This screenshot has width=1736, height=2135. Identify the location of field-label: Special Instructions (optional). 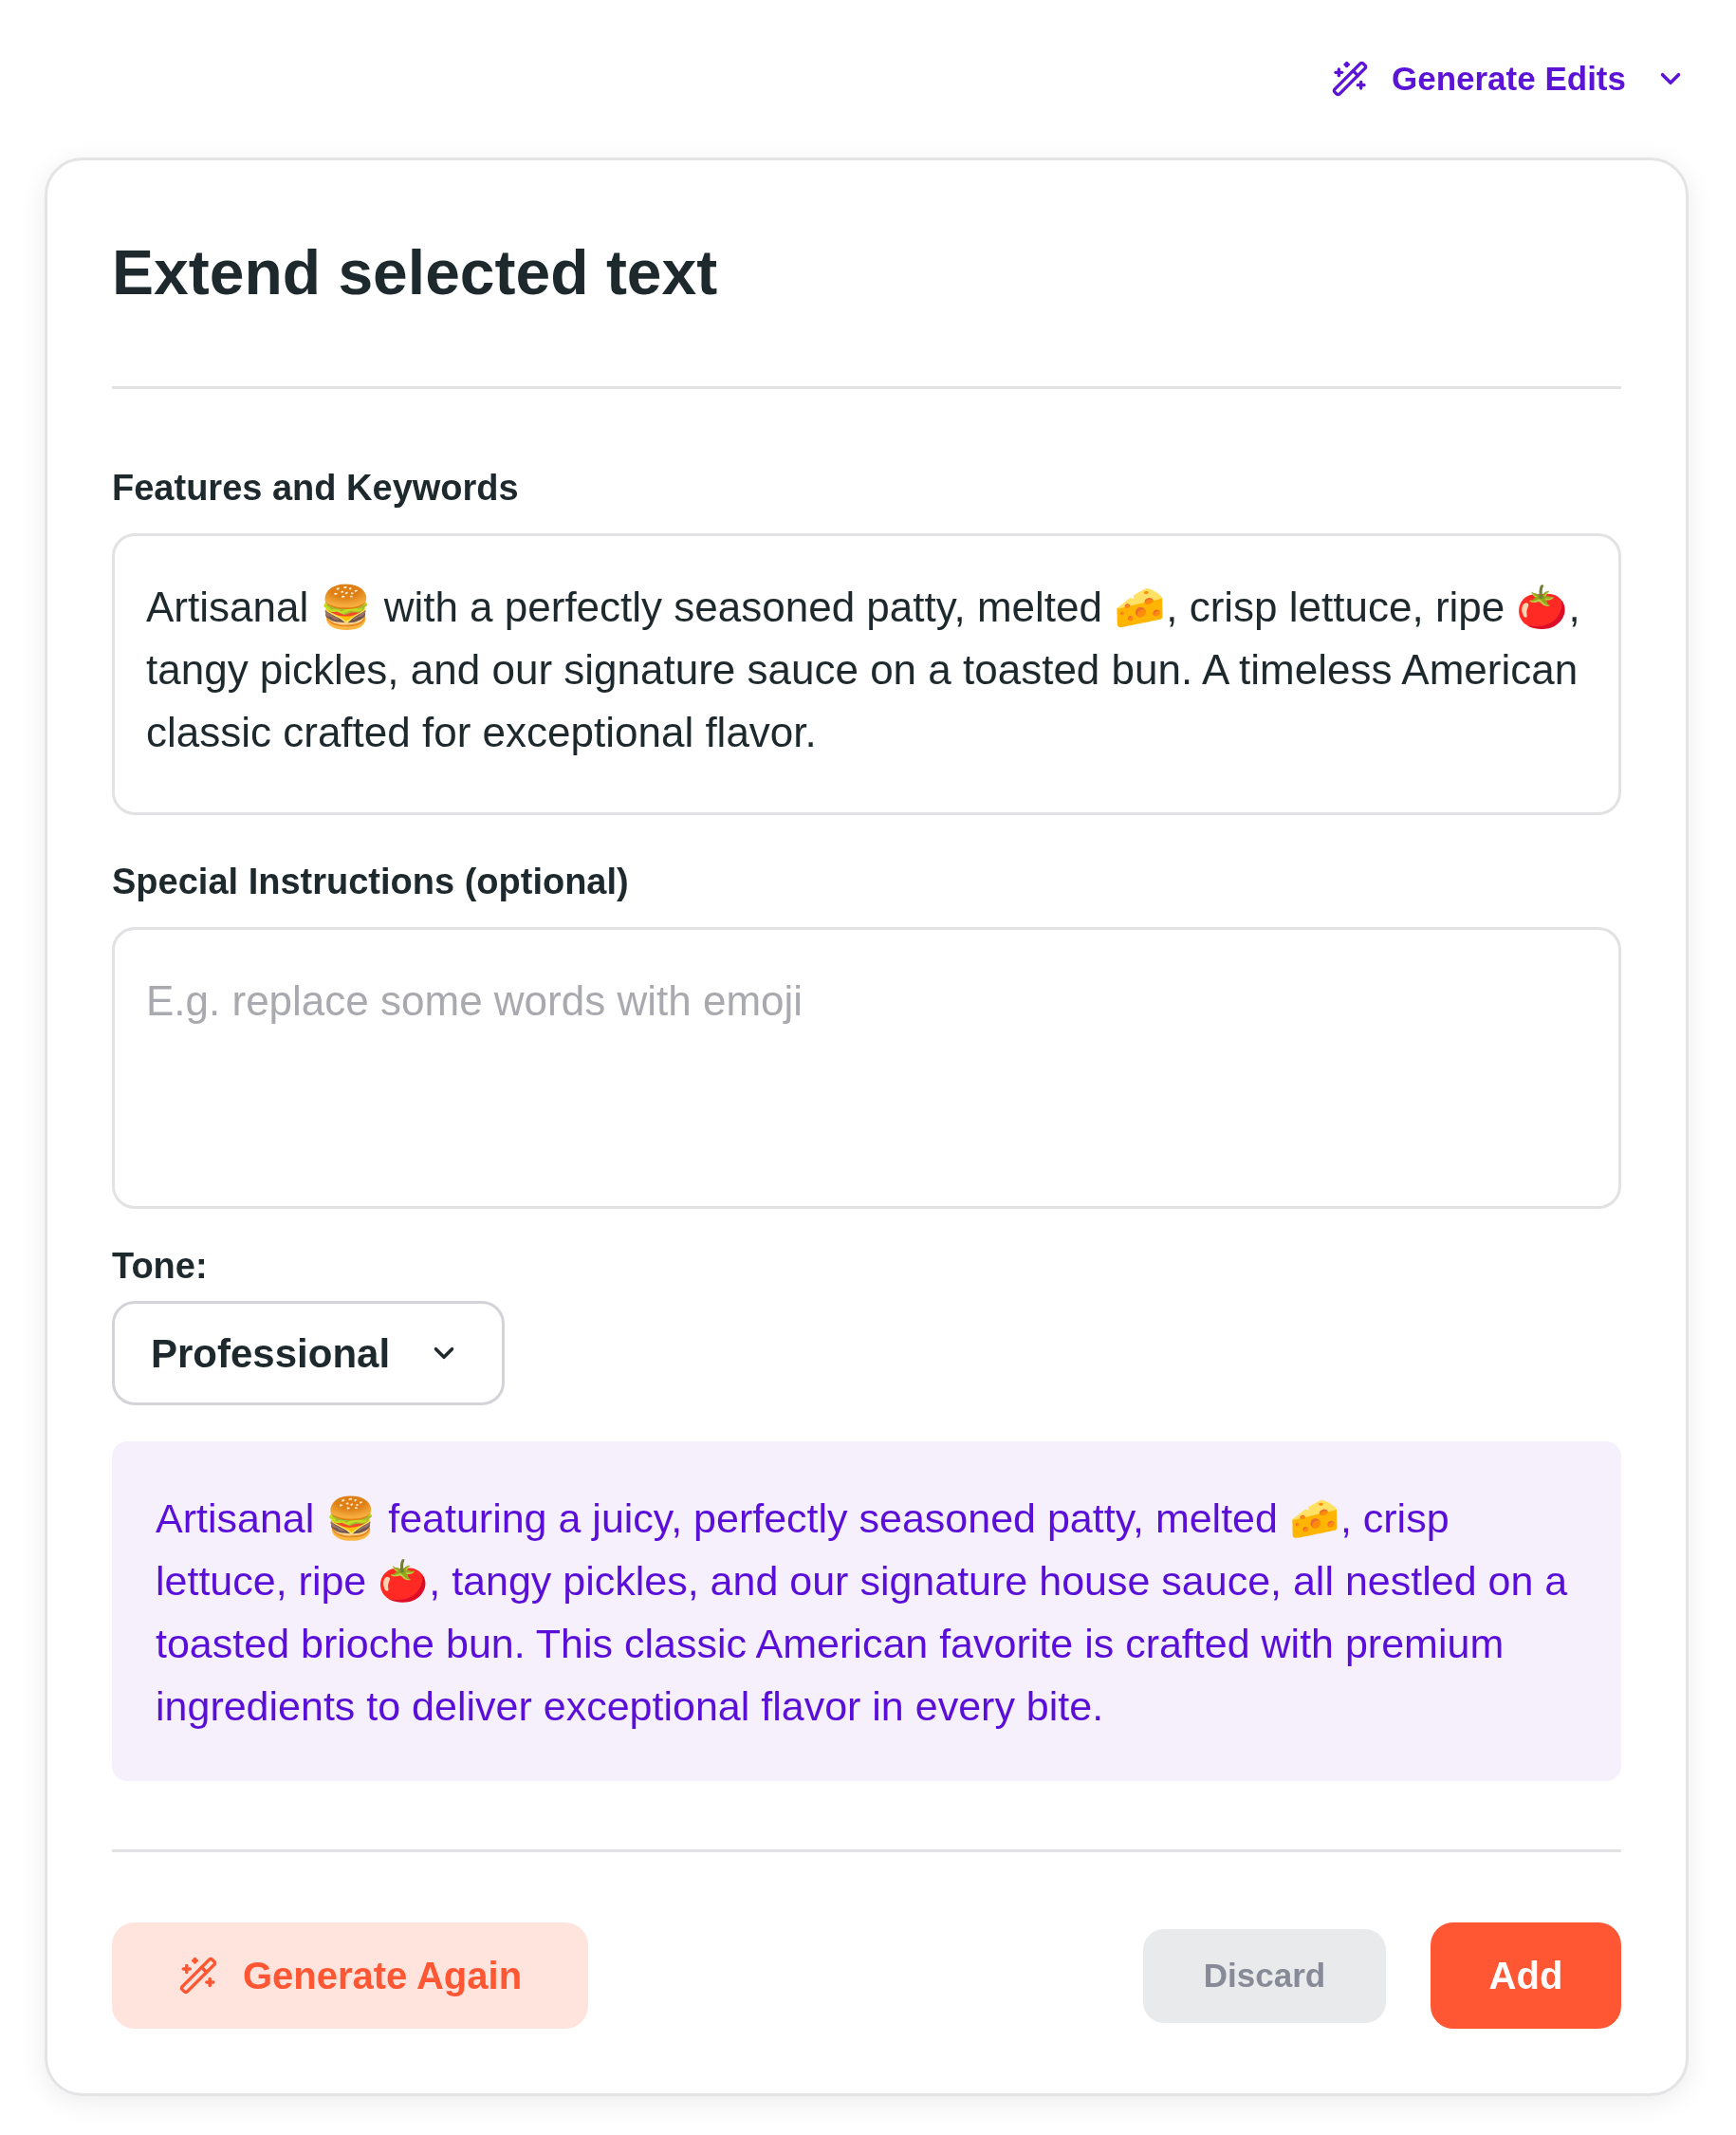
(371, 881).